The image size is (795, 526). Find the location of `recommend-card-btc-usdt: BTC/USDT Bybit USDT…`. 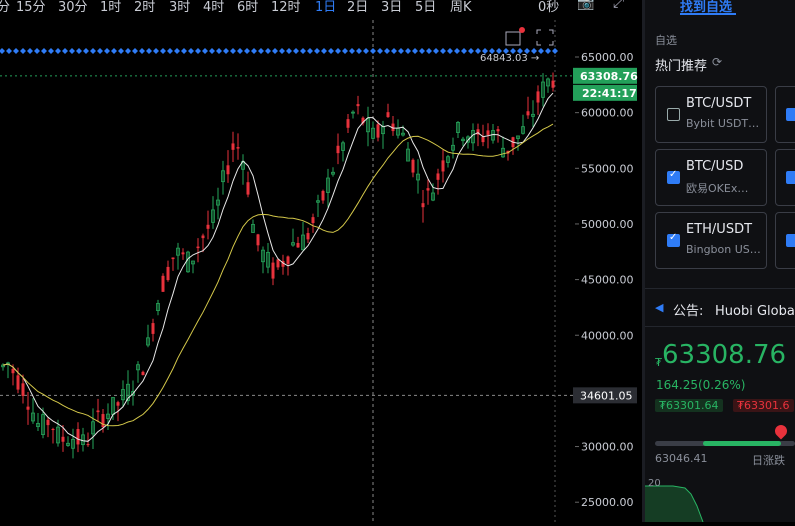

recommend-card-btc-usdt: BTC/USDT Bybit USDT… is located at coordinates (711, 114).